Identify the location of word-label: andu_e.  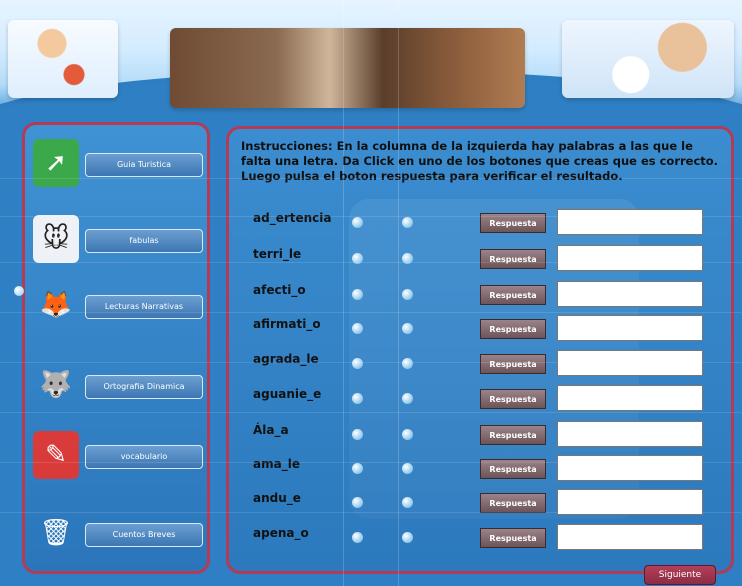
(277, 498).